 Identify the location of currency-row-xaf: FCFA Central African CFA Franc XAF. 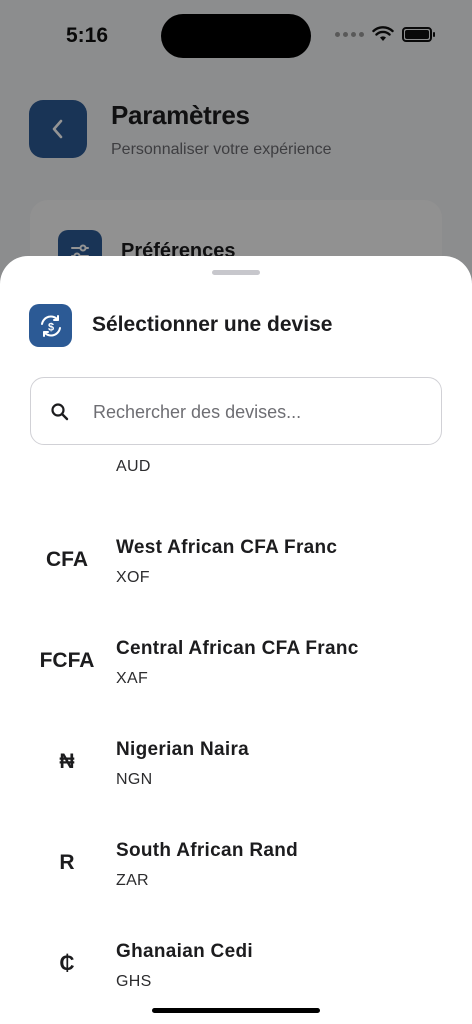
(236, 667).